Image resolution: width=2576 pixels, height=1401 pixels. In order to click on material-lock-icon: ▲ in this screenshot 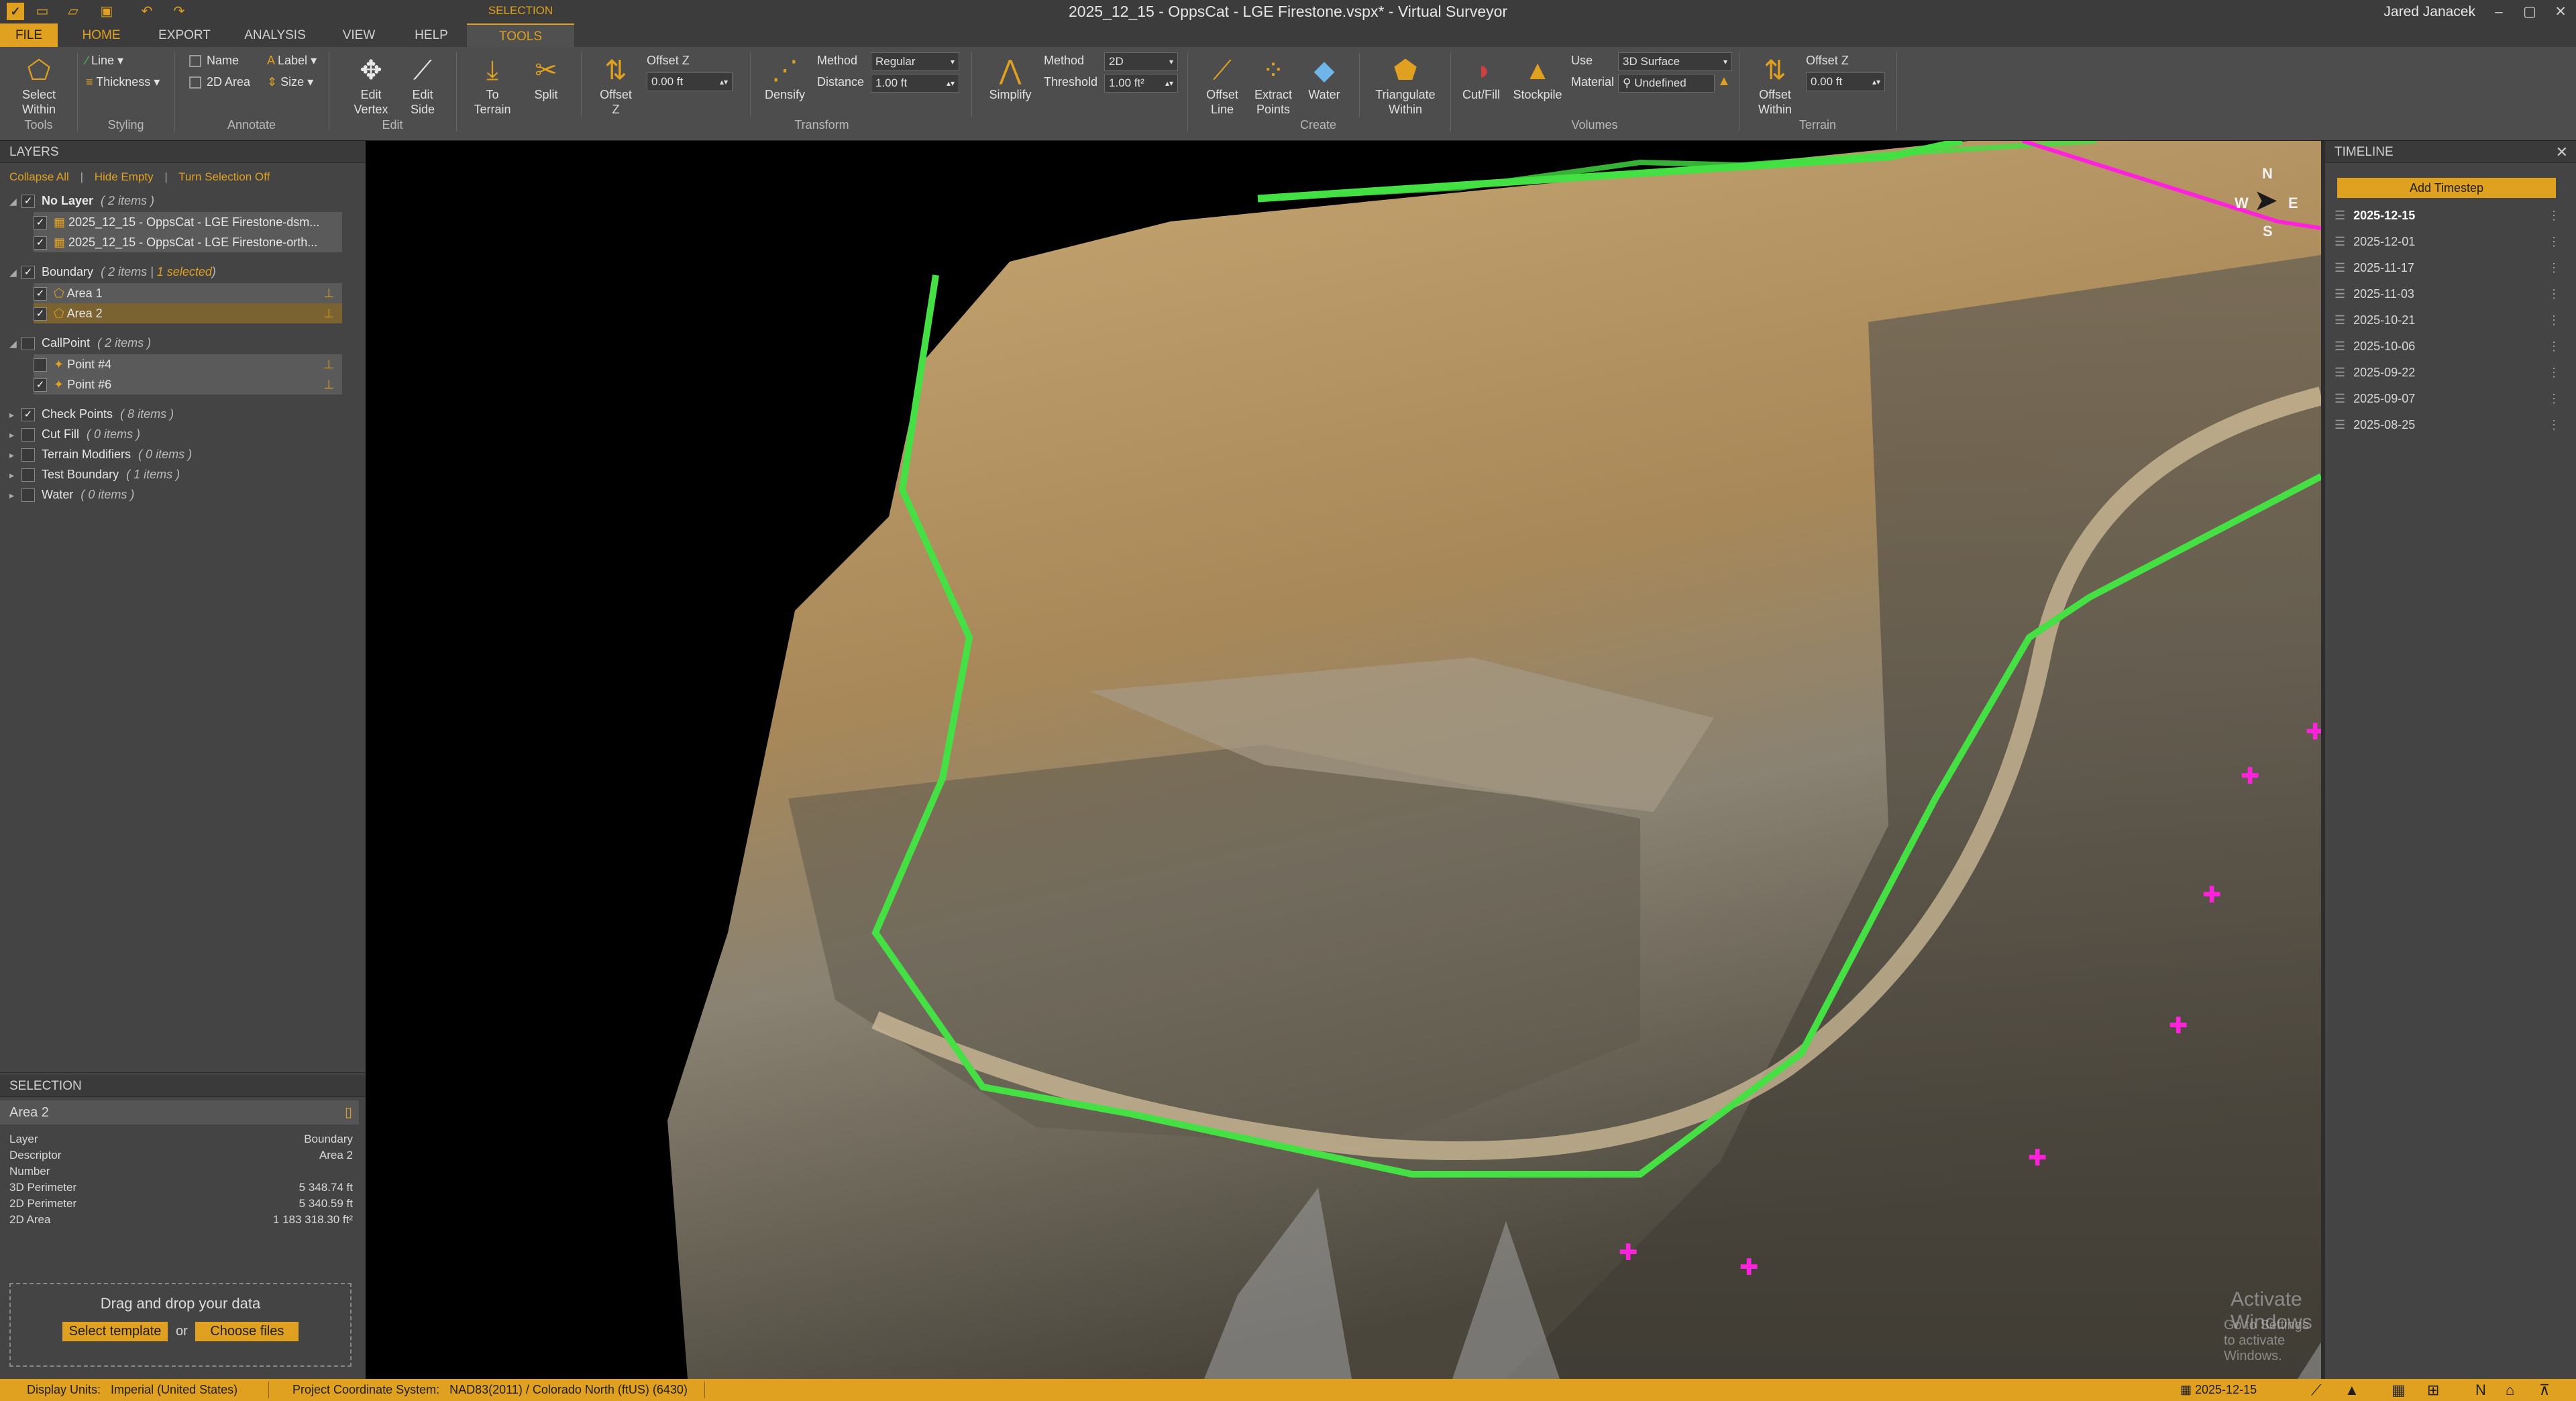, I will do `click(1725, 83)`.